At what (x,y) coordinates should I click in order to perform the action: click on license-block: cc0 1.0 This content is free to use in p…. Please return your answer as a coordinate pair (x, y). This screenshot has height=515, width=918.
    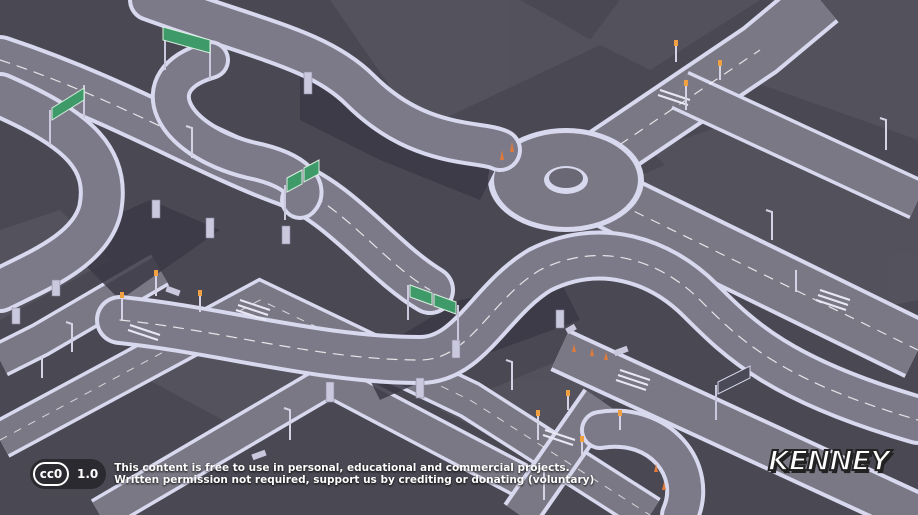
    Looking at the image, I should click on (312, 474).